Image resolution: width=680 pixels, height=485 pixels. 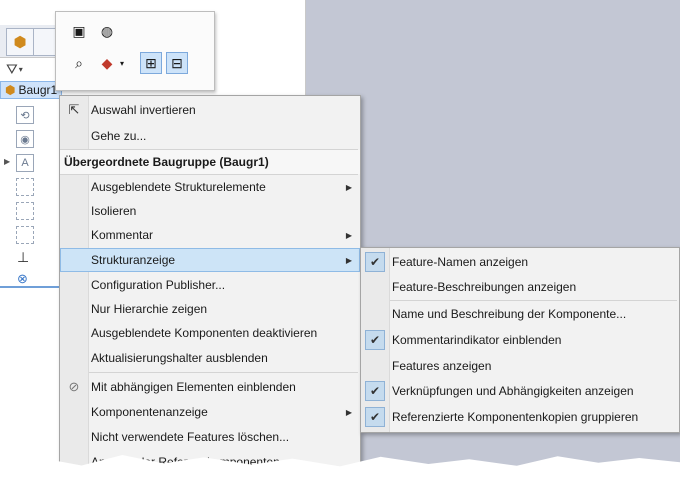 I want to click on submenu-item-show-comment-indicator: ✔ Kommentarindikator einblenden, so click(x=520, y=340).